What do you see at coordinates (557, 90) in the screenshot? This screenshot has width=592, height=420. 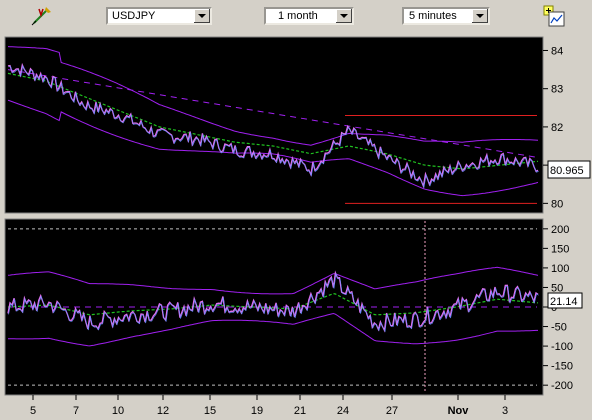 I see `price-y-tick-label: 83` at bounding box center [557, 90].